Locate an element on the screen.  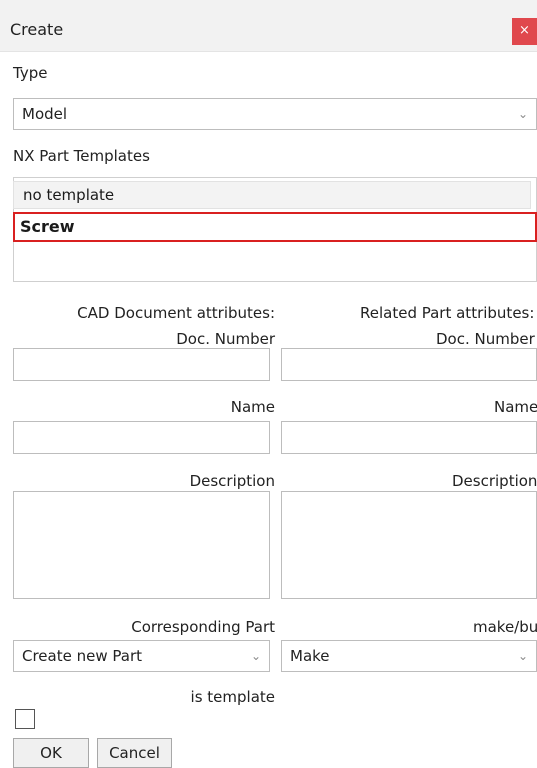
cad-name-label: Name is located at coordinates (252, 407).